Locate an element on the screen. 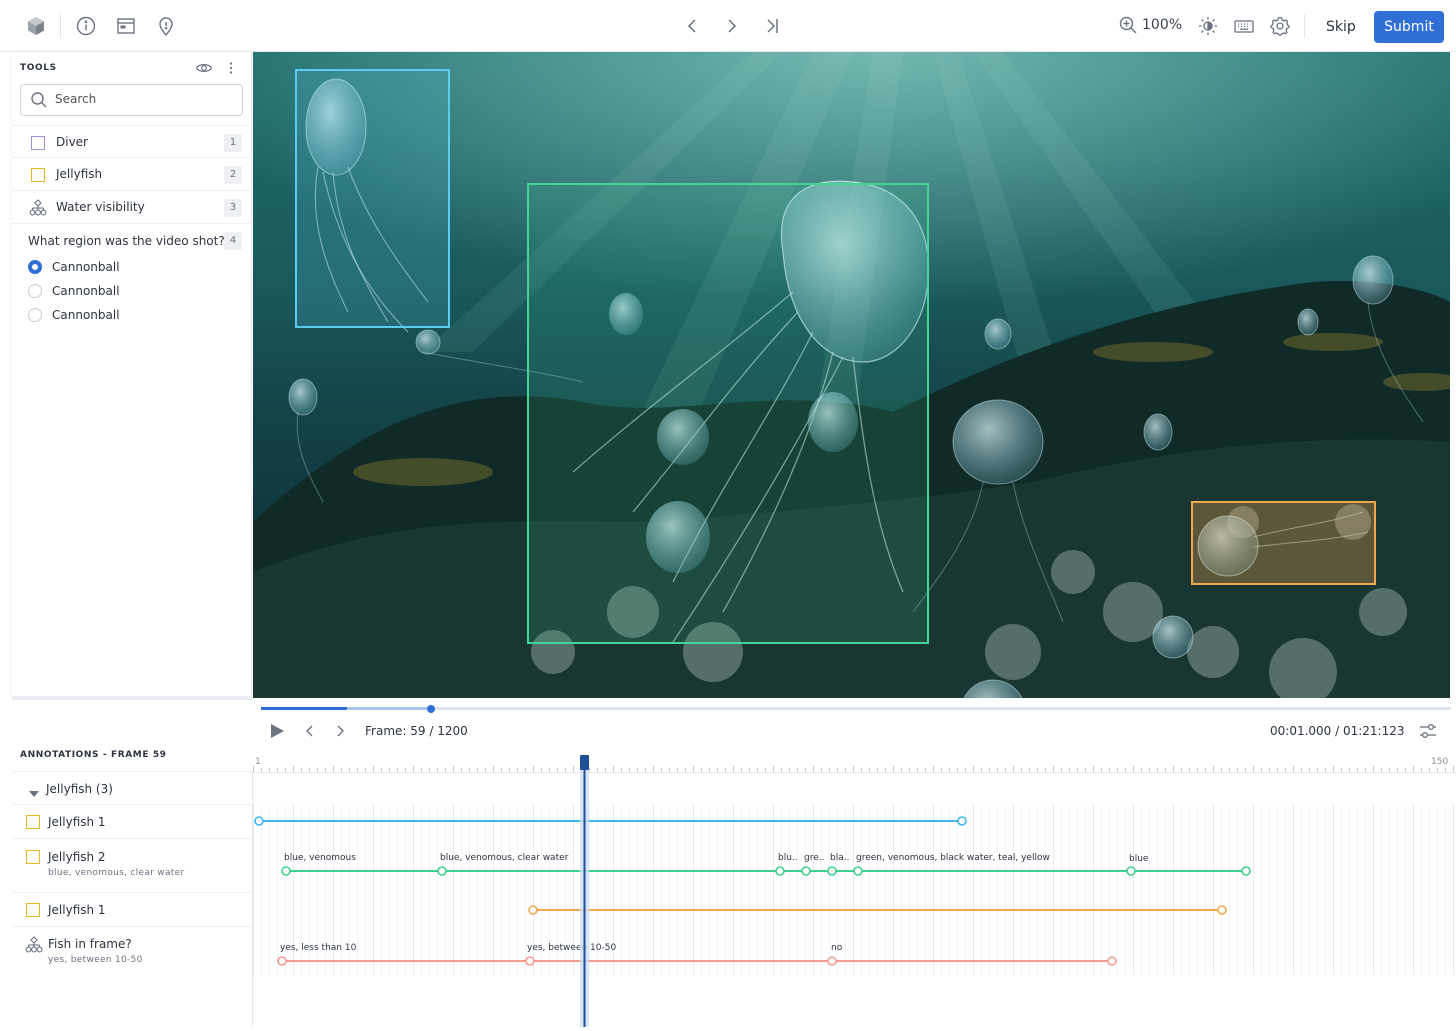 This screenshot has width=1456, height=1031. keyboard-icon is located at coordinates (1244, 26).